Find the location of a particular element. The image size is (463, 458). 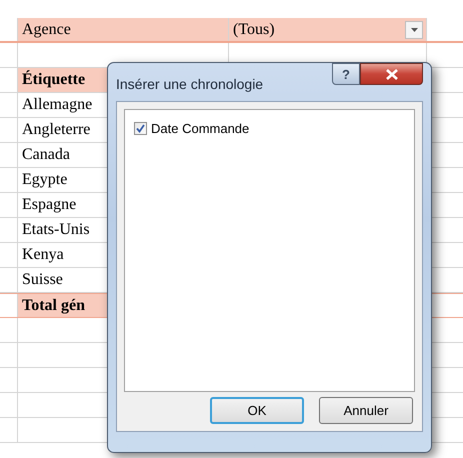

table-cell-text: Angleterre is located at coordinates (56, 130).